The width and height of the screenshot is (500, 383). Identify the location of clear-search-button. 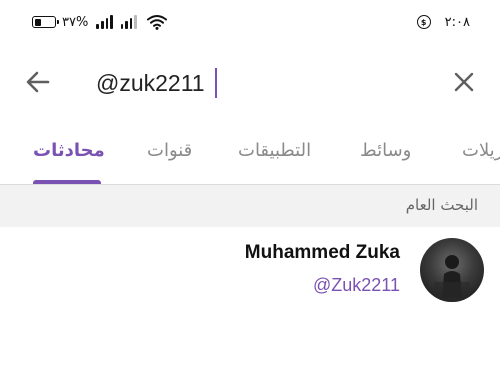
(464, 82).